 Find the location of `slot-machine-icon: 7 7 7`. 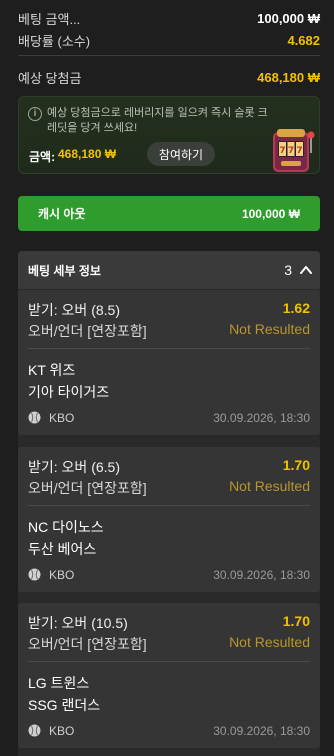

slot-machine-icon: 7 7 7 is located at coordinates (294, 150).